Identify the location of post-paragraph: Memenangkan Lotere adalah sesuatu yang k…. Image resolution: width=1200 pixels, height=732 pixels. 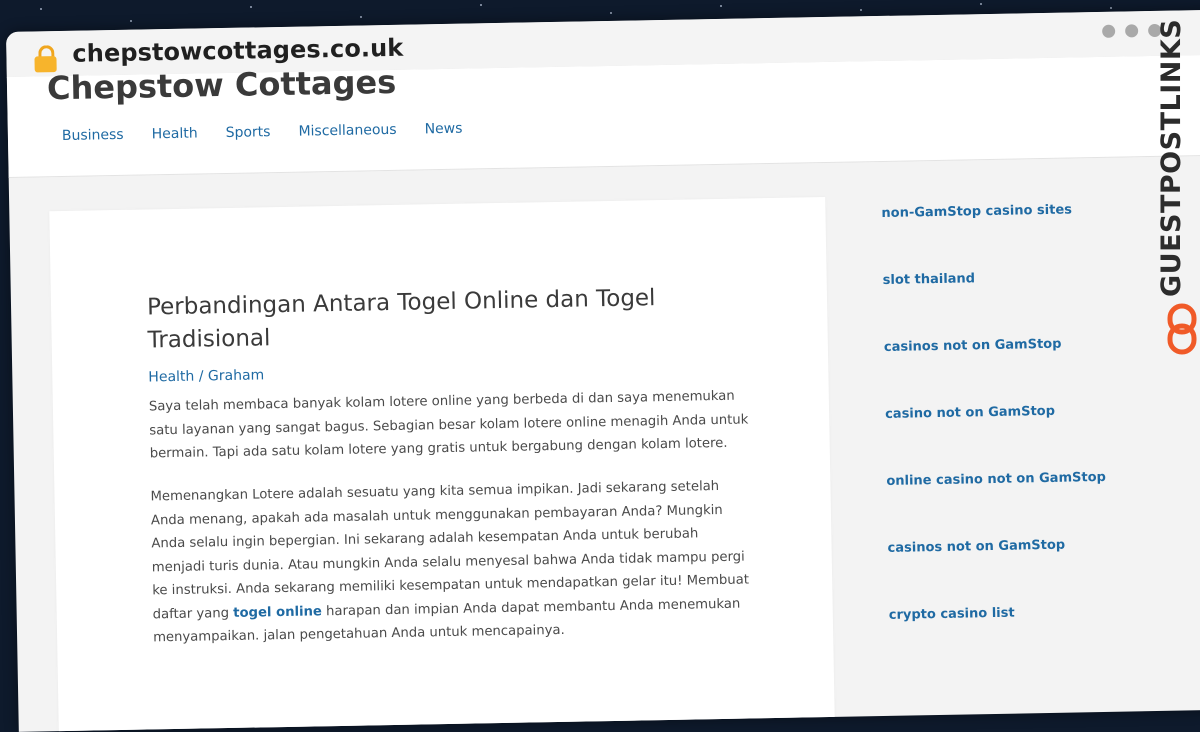
(451, 561).